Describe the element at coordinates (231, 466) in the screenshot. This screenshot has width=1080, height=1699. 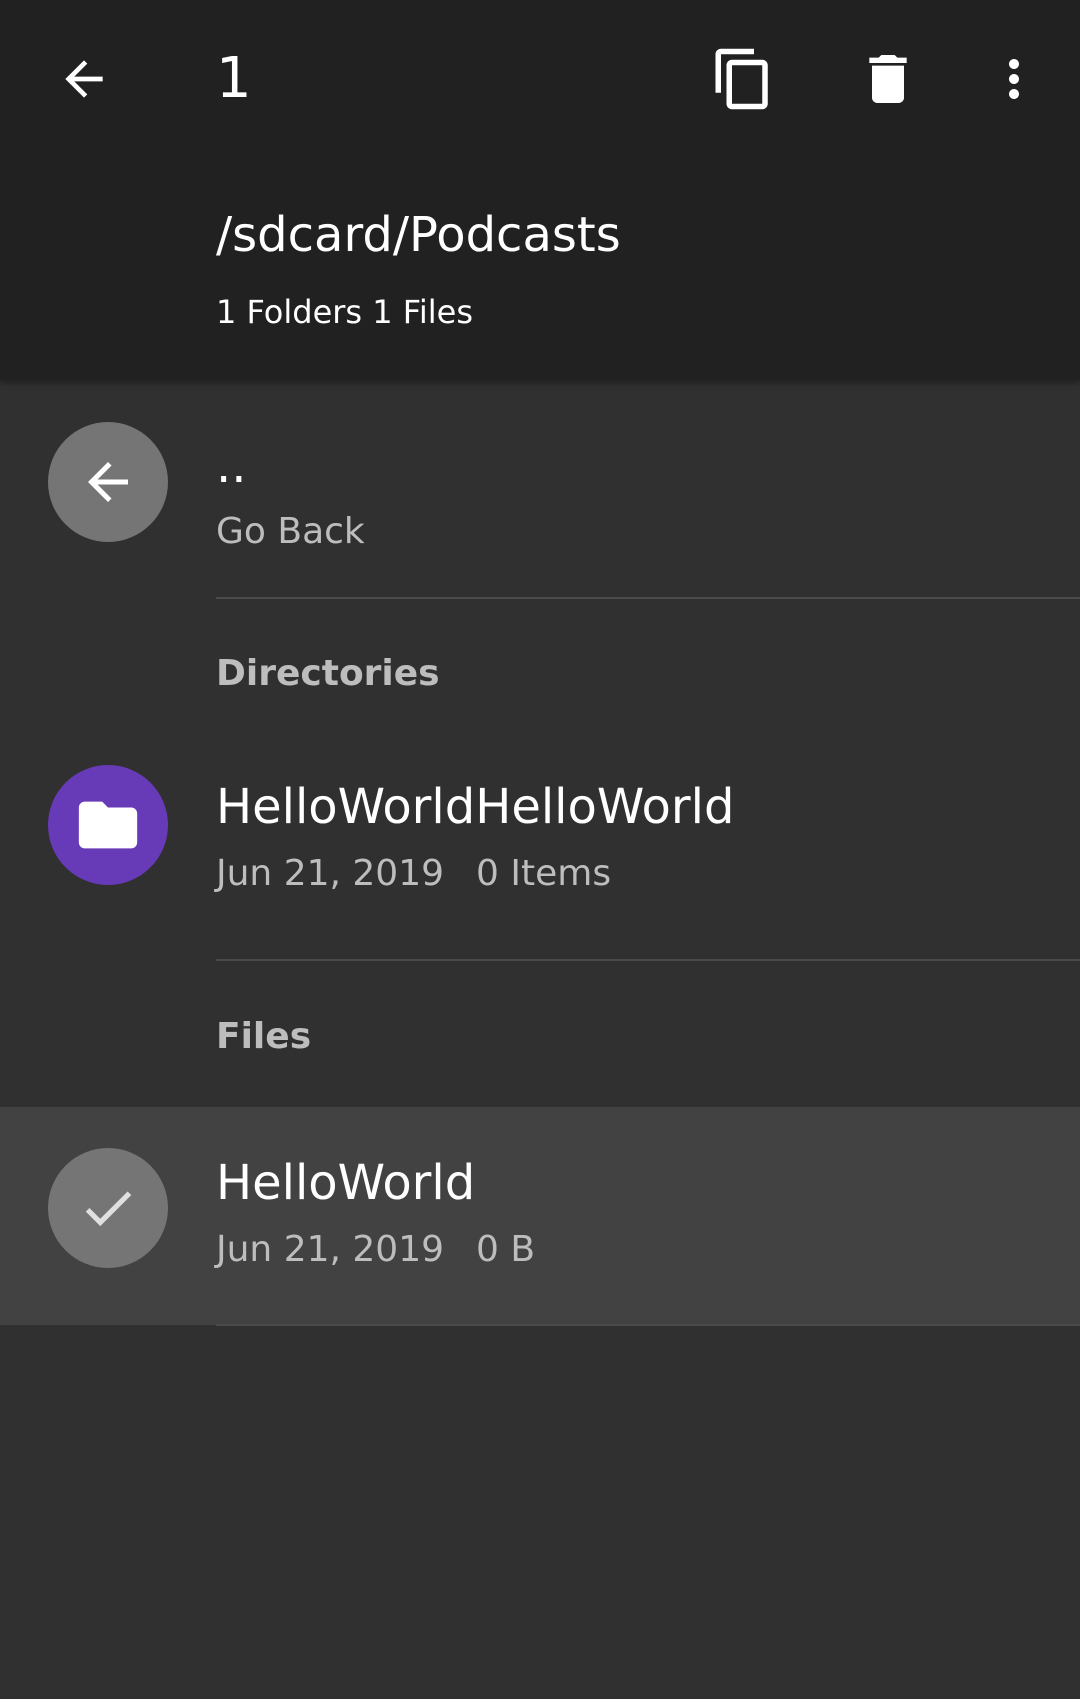
I see `parent-dir-name: ..` at that location.